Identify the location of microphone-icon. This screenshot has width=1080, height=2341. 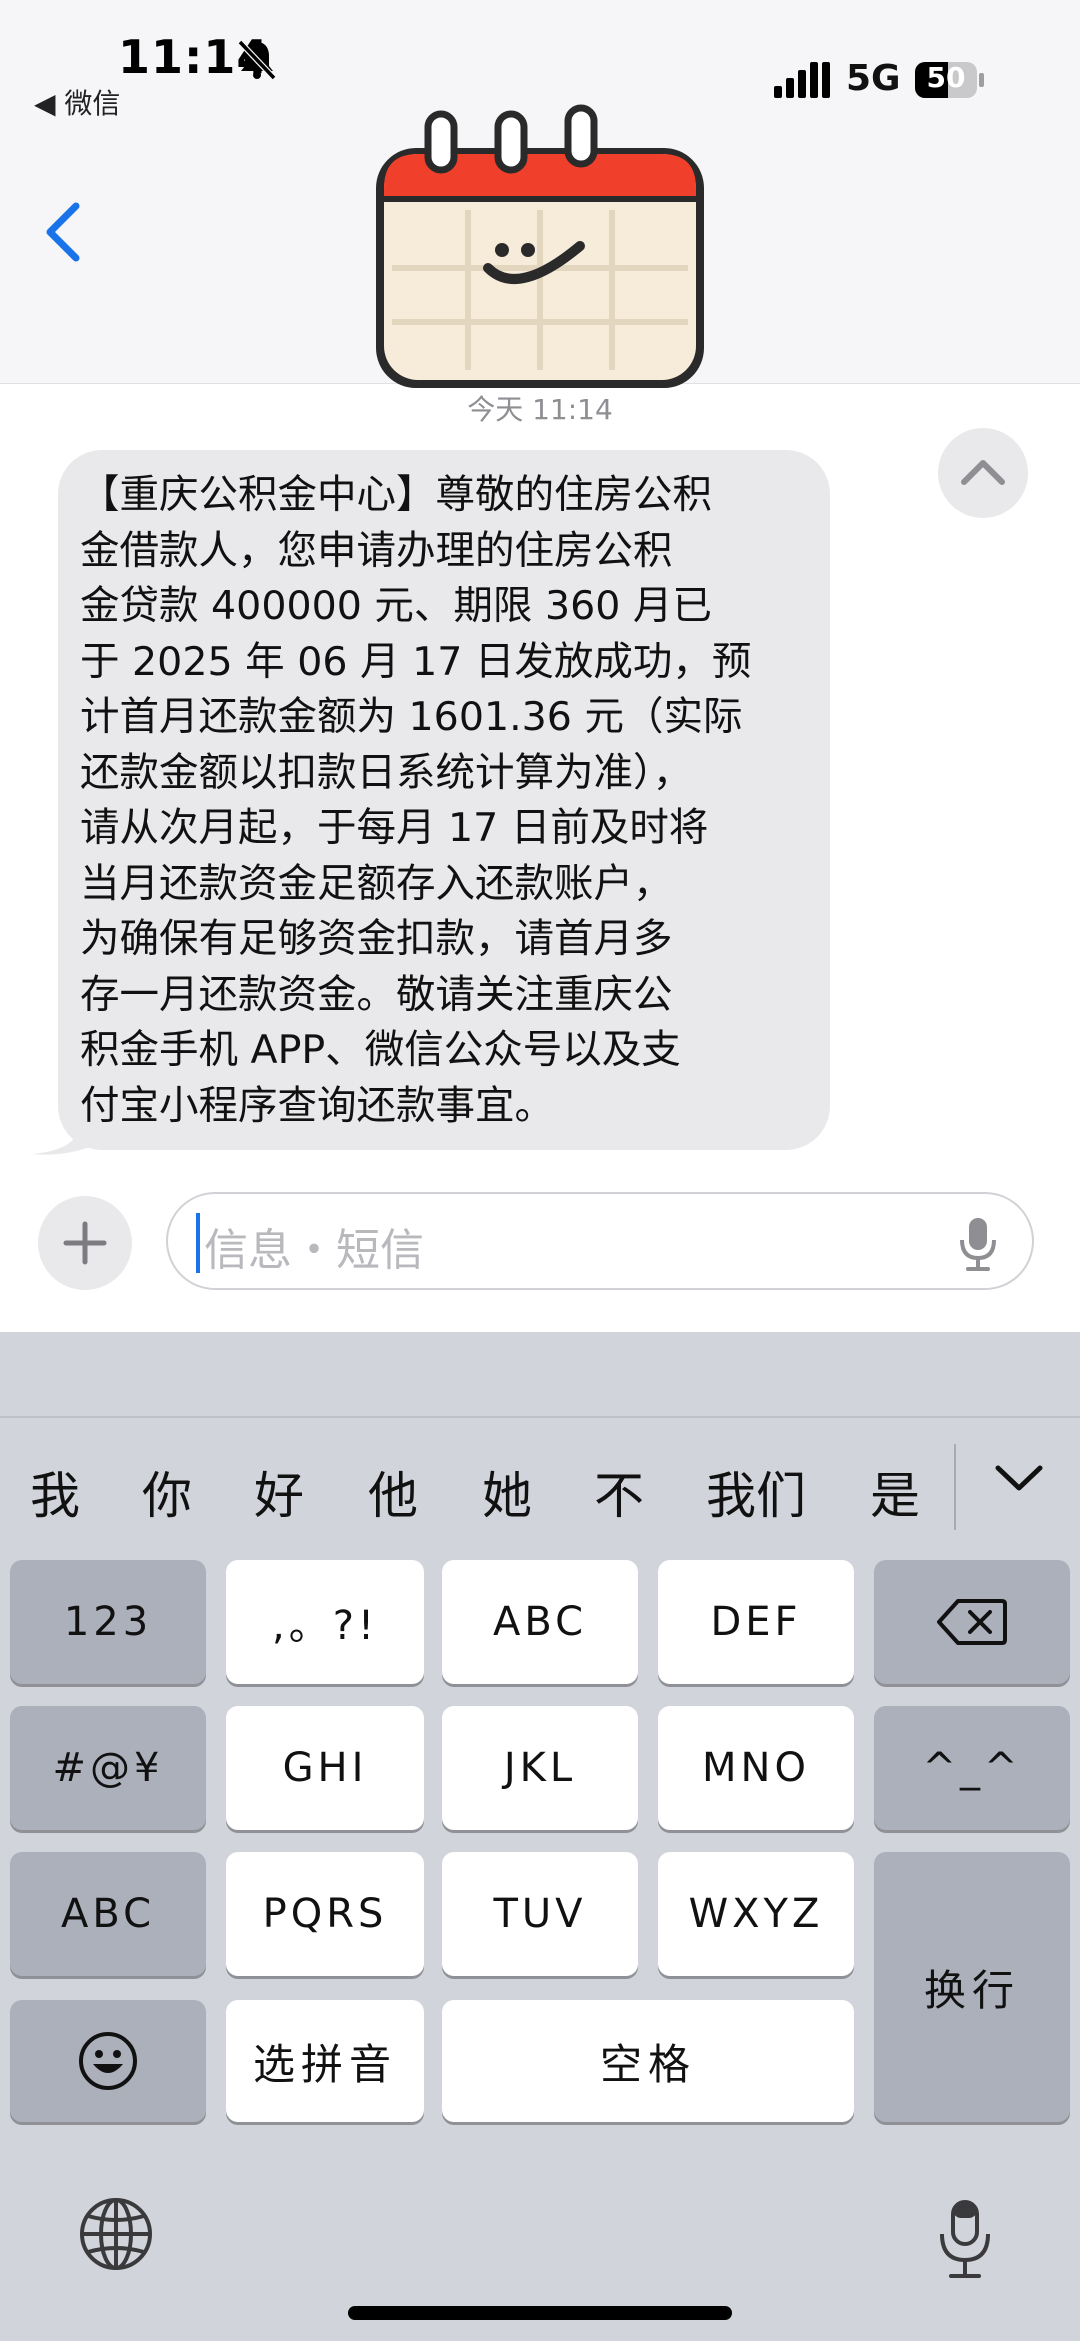
(965, 2241).